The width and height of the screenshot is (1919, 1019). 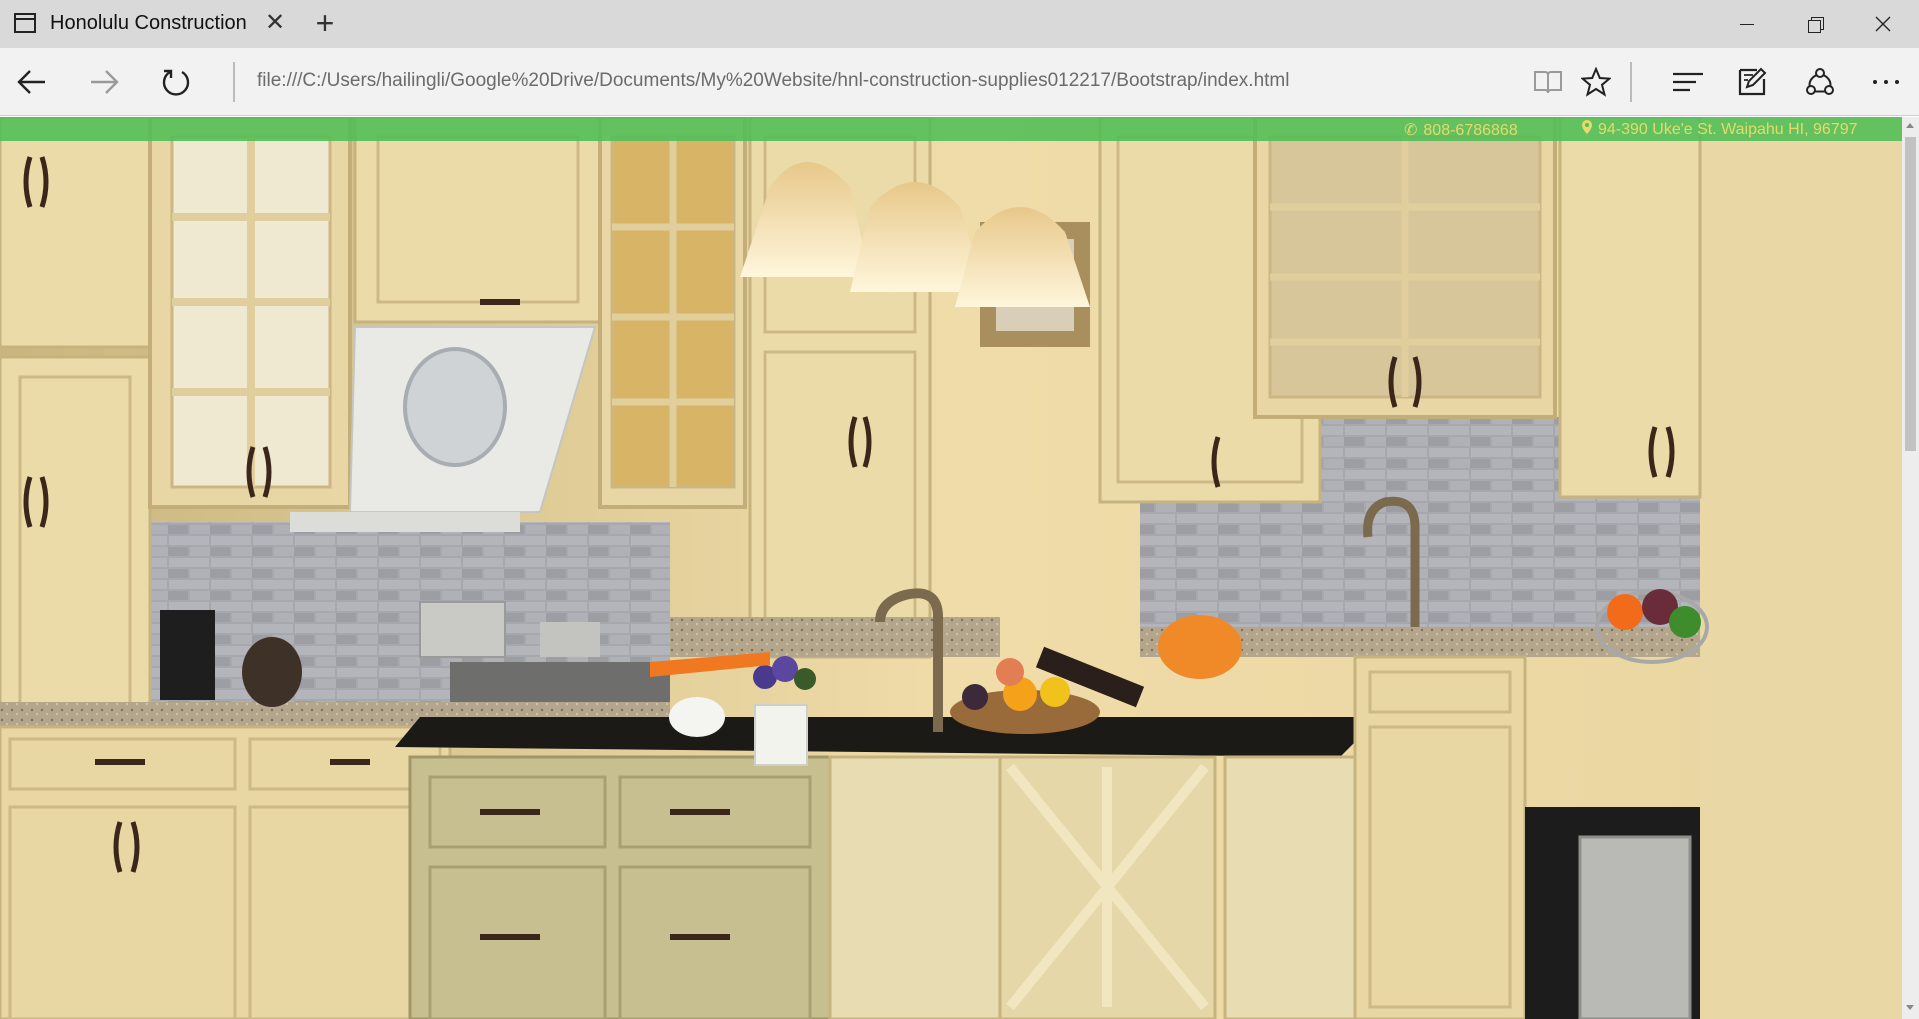 I want to click on favorite-star-icon, so click(x=1596, y=82).